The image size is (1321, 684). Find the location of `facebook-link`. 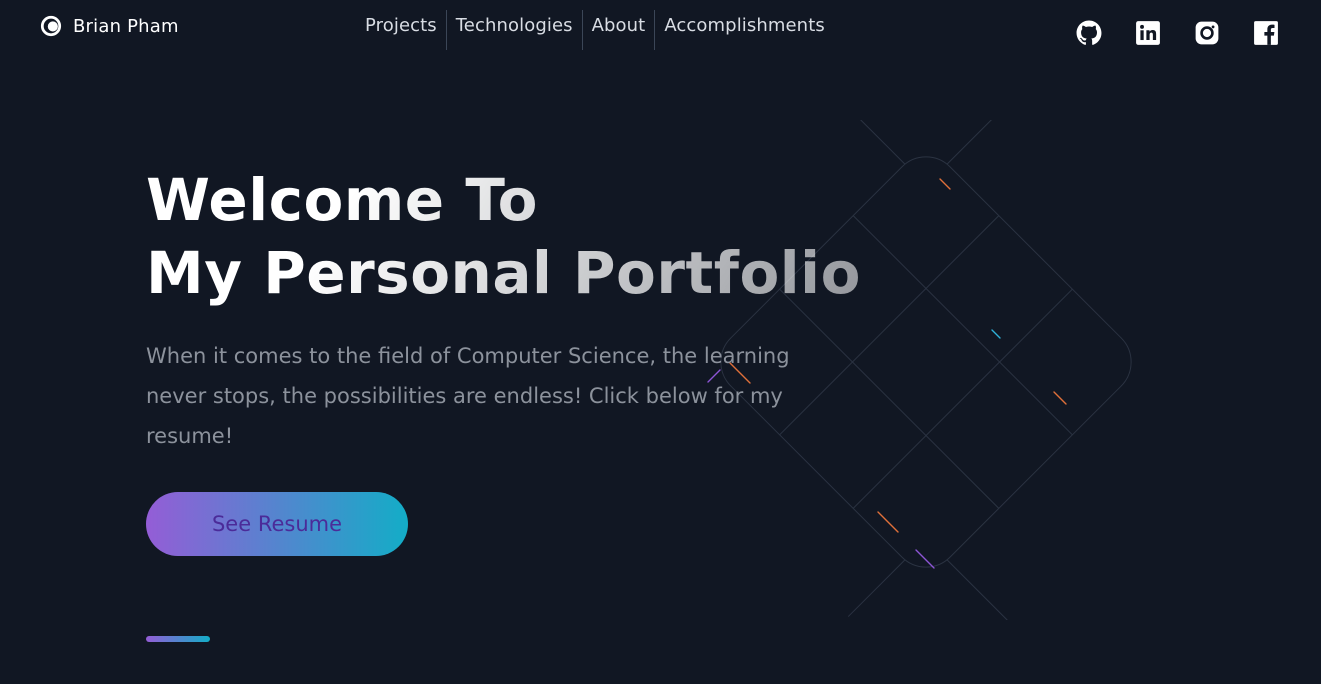

facebook-link is located at coordinates (1266, 33).